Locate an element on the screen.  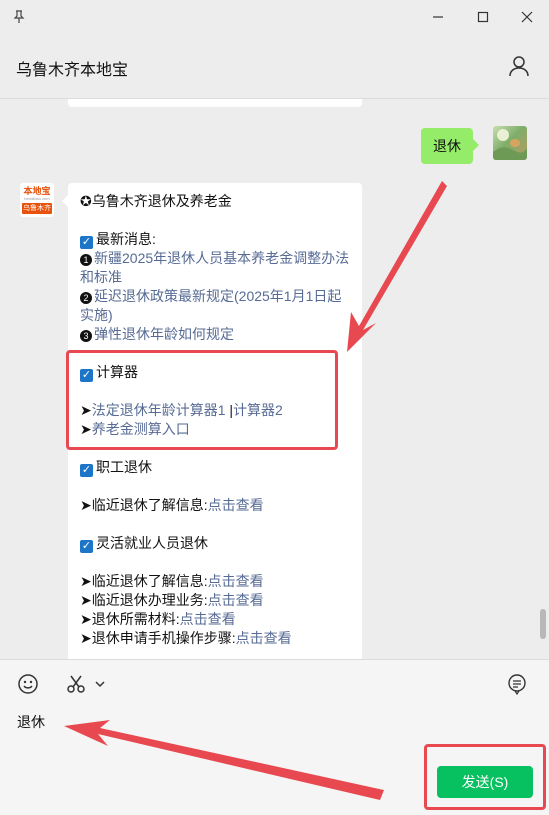
number-1-icon: 1 is located at coordinates (86, 260).